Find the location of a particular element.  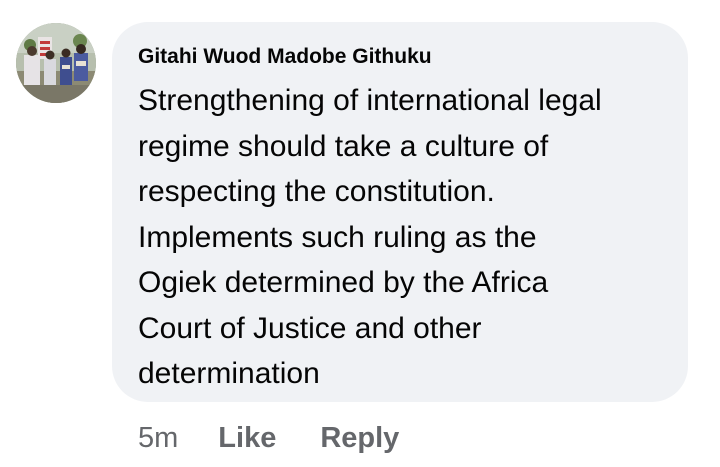

reply-button: Reply is located at coordinates (359, 438).